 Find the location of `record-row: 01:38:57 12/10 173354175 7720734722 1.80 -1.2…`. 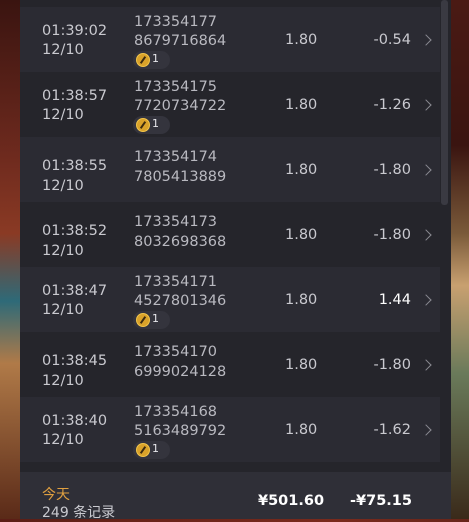

record-row: 01:38:57 12/10 173354175 7720734722 1.80 -1.2… is located at coordinates (230, 104).